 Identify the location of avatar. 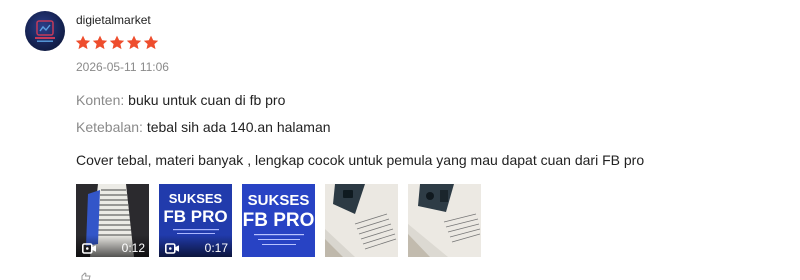
(45, 31).